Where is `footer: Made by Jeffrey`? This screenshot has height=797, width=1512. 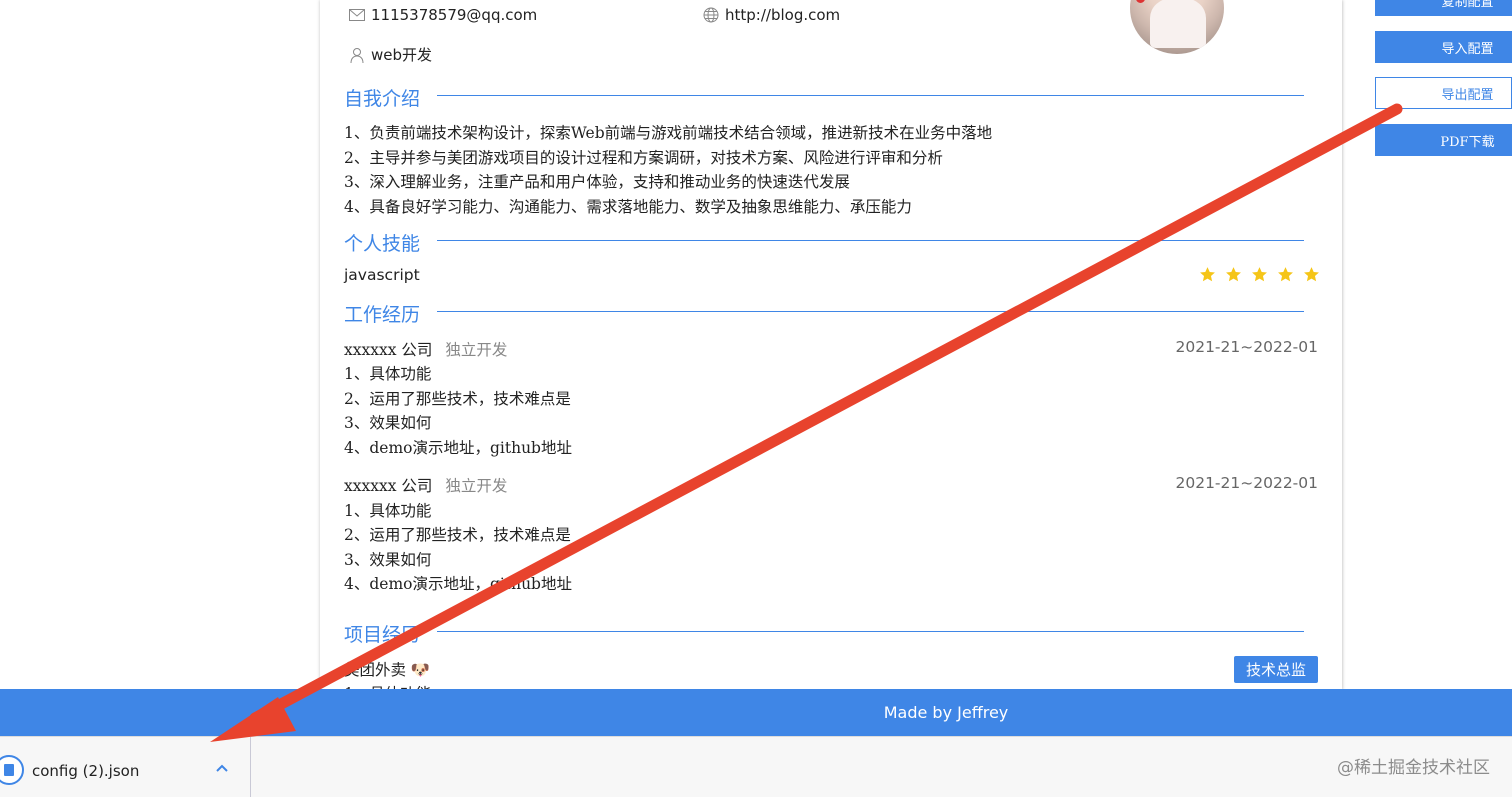
footer: Made by Jeffrey is located at coordinates (756, 712).